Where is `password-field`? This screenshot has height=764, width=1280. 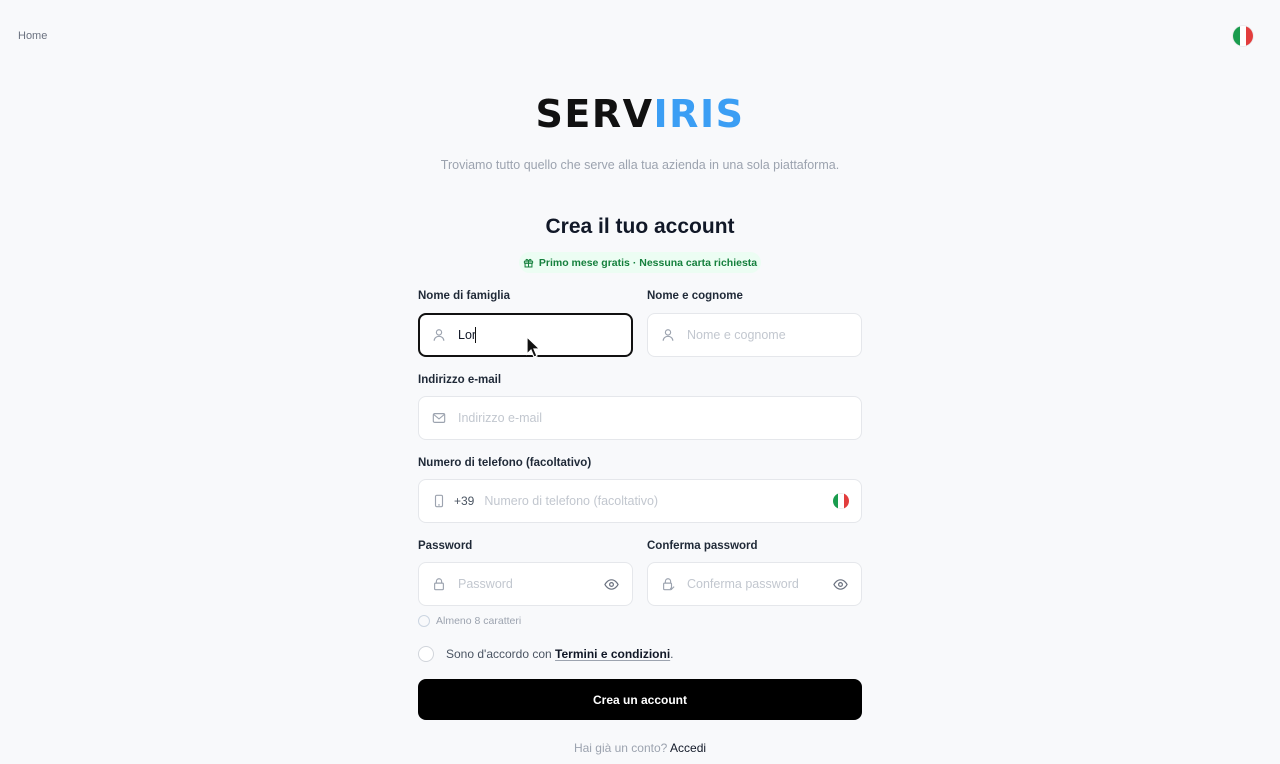
password-field is located at coordinates (525, 584).